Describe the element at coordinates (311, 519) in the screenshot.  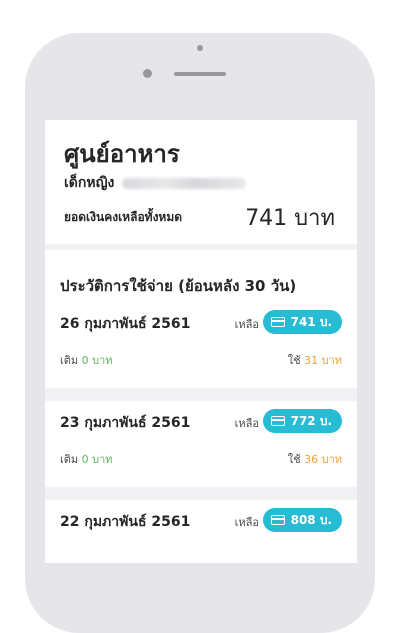
I see `remain-value: 808 บ.` at that location.